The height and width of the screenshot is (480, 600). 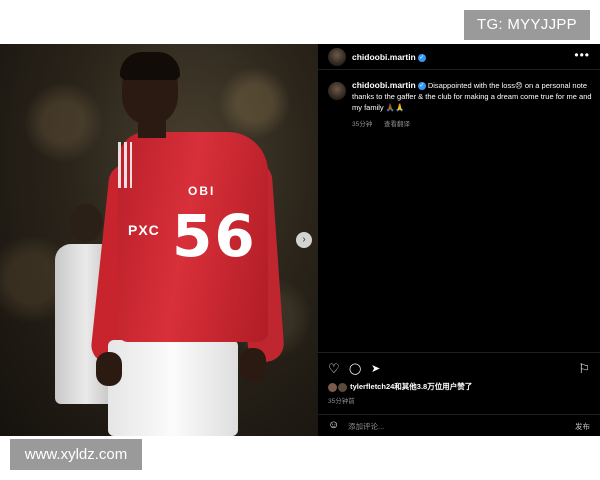 I want to click on likes-line: tylerfletch24和其他3.8万位用户赞了, so click(x=400, y=386).